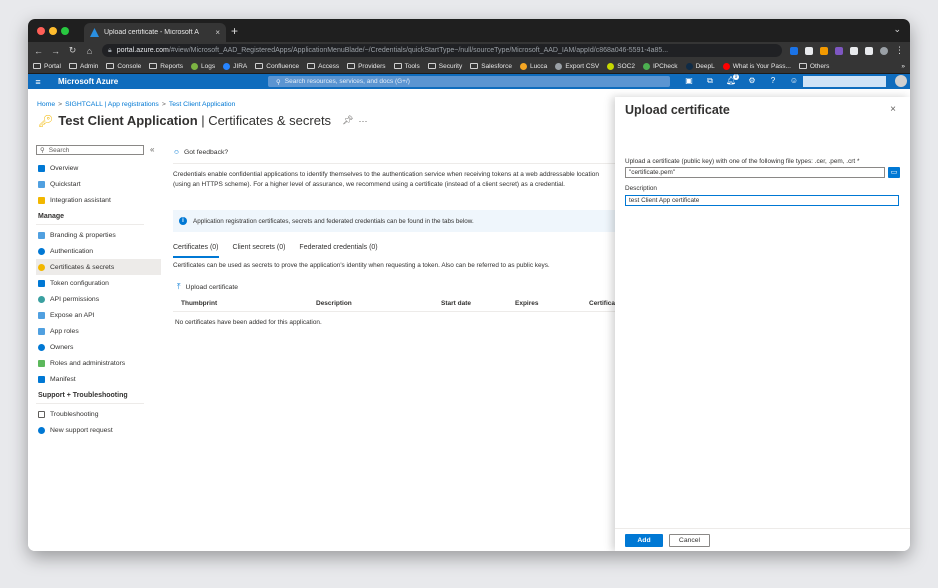  Describe the element at coordinates (366, 66) in the screenshot. I see `bookmark-item: Providers` at that location.